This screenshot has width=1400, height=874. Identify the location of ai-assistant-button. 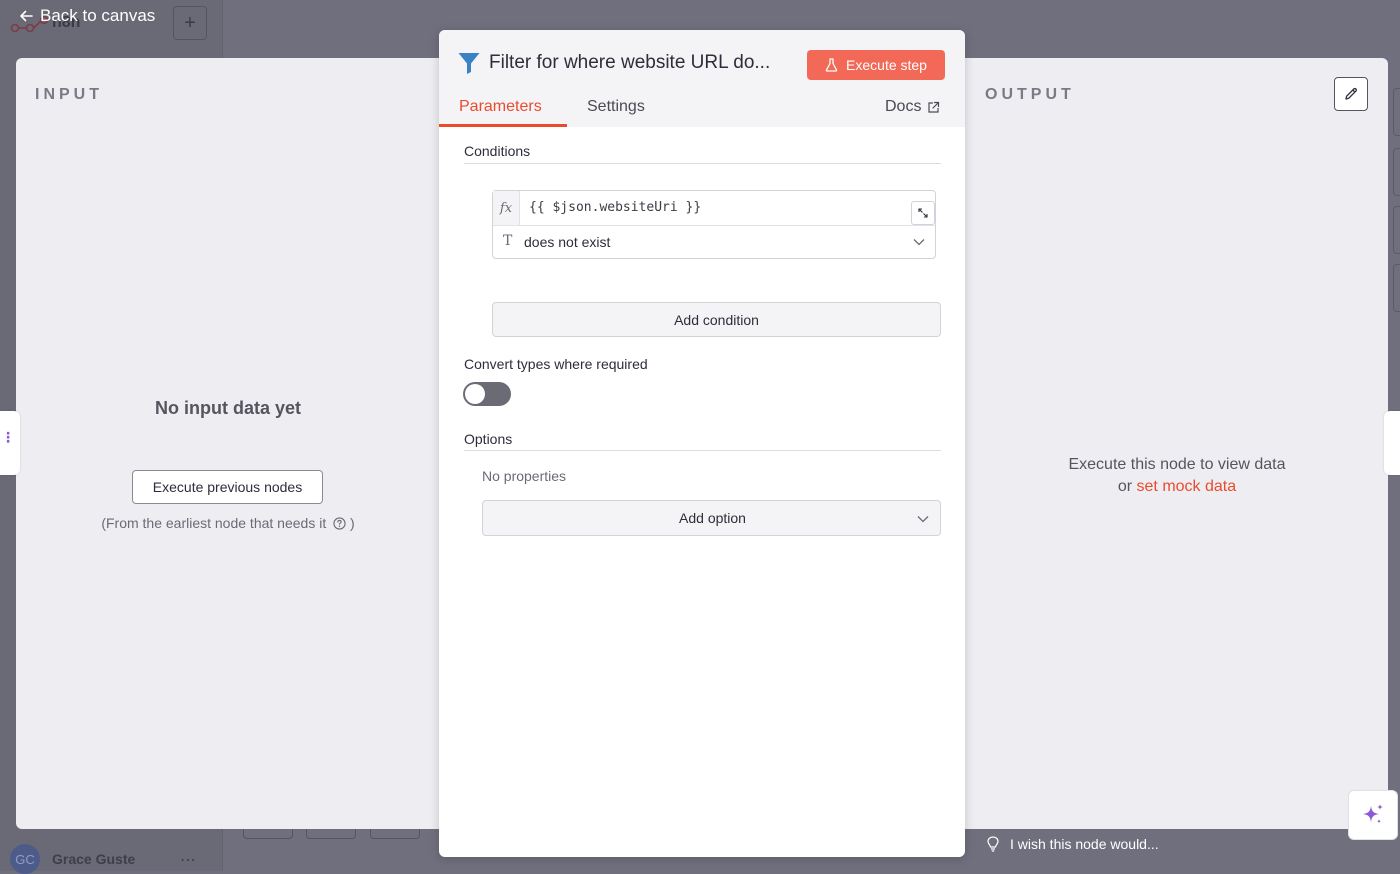
(1373, 815).